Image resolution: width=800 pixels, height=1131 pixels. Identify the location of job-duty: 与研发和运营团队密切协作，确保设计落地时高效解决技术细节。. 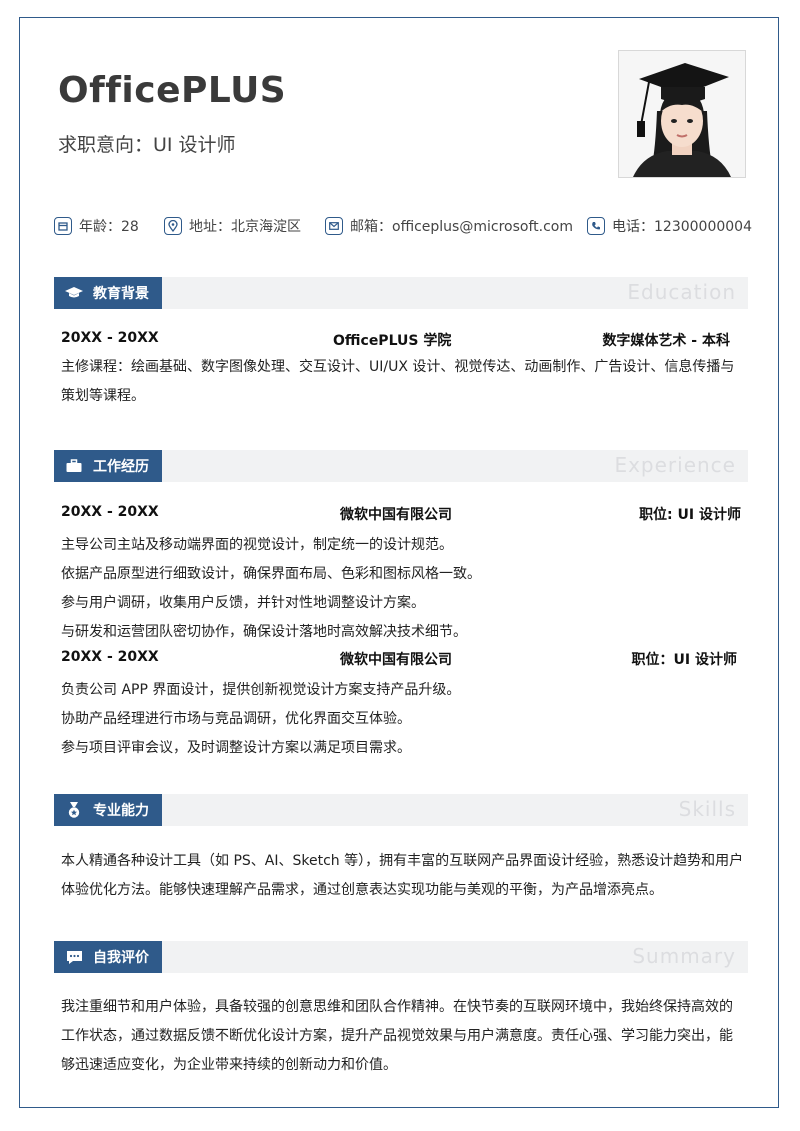
(264, 632).